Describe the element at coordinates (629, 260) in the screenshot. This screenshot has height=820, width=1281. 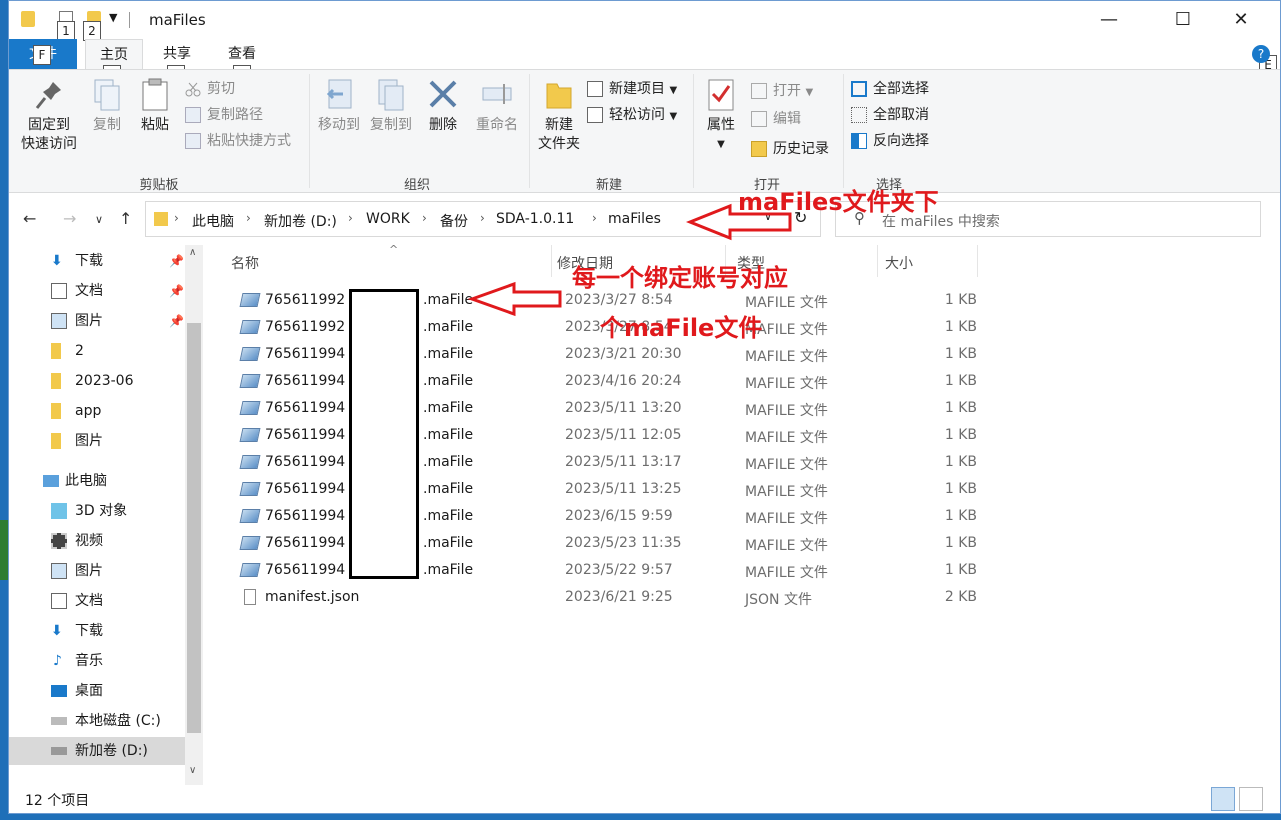
I see `annotation-arrows` at that location.